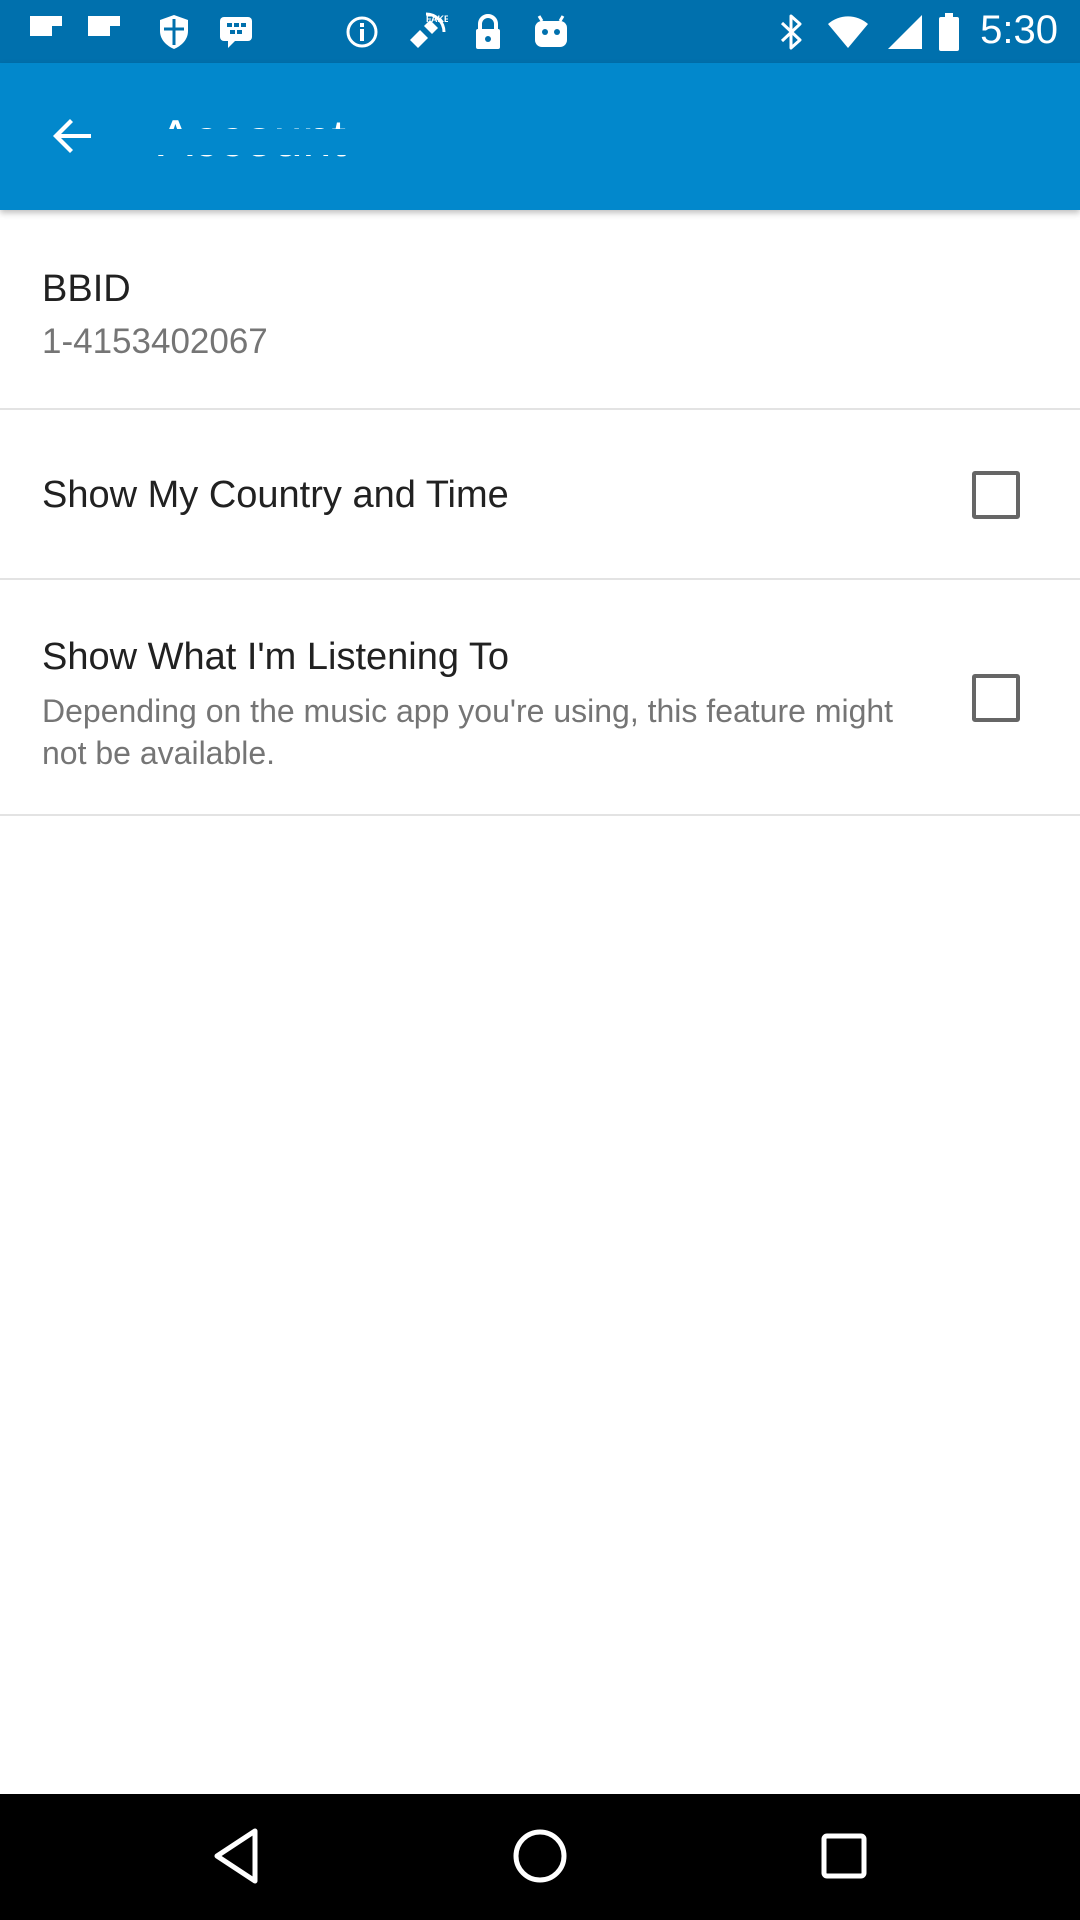 The image size is (1080, 1920). What do you see at coordinates (155, 341) in the screenshot?
I see `bbid-value: 1-4153402067` at bounding box center [155, 341].